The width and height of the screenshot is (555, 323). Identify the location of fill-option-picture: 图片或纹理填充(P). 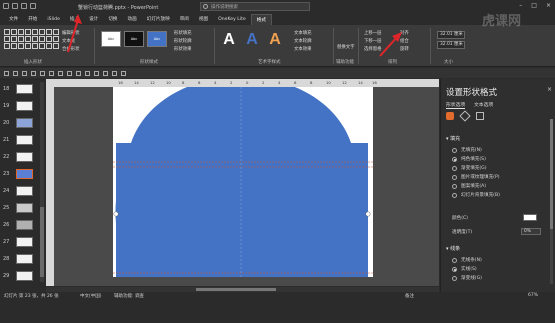
(476, 177).